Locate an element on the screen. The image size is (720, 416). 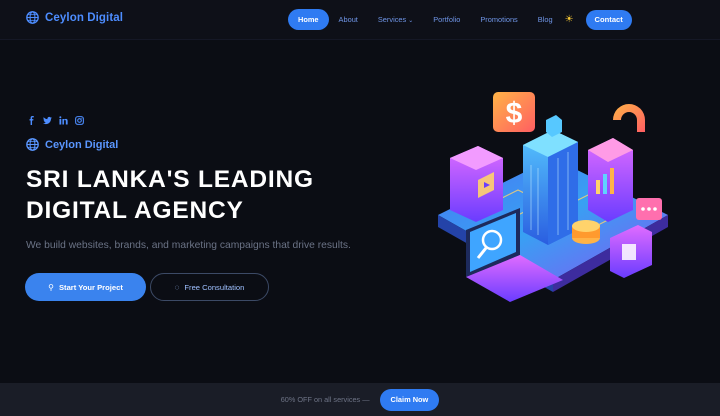
facebook-icon is located at coordinates (31, 120).